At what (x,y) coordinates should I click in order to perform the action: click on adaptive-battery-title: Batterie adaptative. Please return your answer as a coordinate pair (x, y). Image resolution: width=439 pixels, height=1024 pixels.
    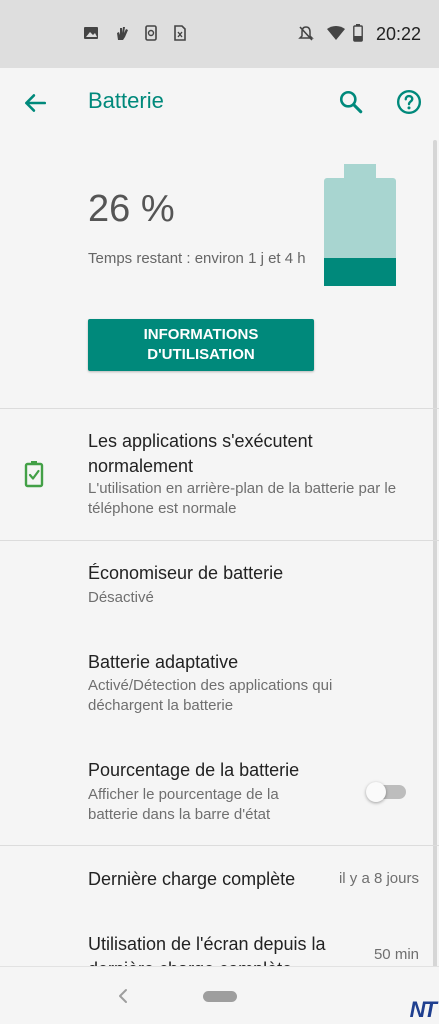
    Looking at the image, I should click on (163, 662).